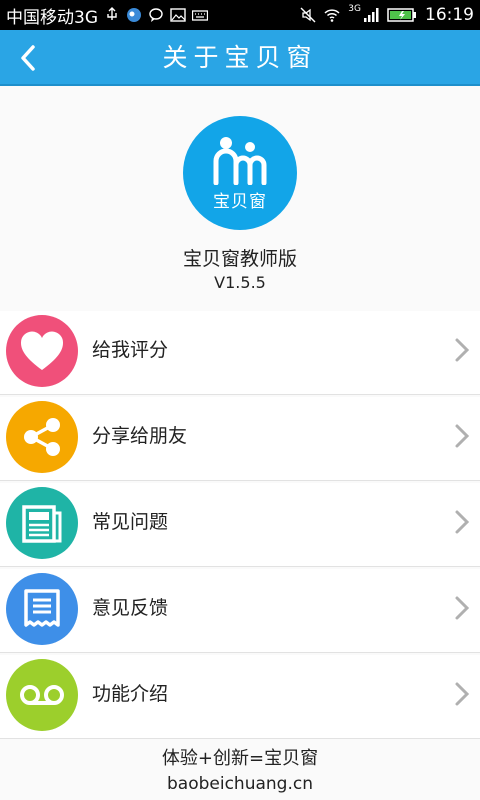  What do you see at coordinates (200, 15) in the screenshot?
I see `keyboard-icon` at bounding box center [200, 15].